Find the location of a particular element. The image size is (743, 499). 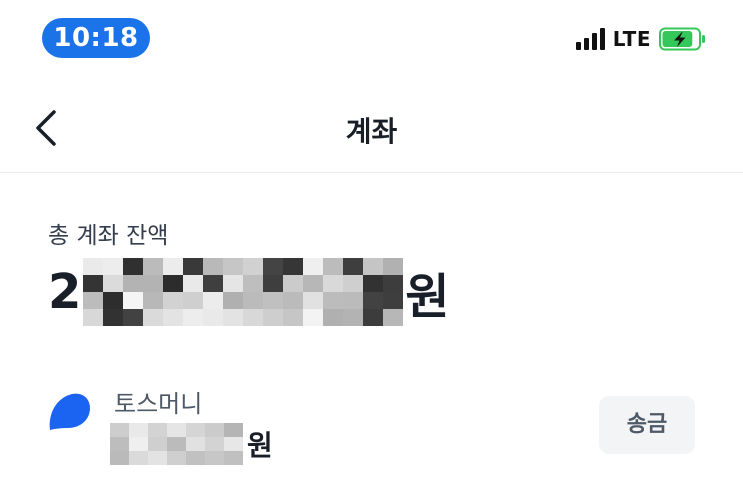

balance-redacted-mosaic is located at coordinates (243, 292).